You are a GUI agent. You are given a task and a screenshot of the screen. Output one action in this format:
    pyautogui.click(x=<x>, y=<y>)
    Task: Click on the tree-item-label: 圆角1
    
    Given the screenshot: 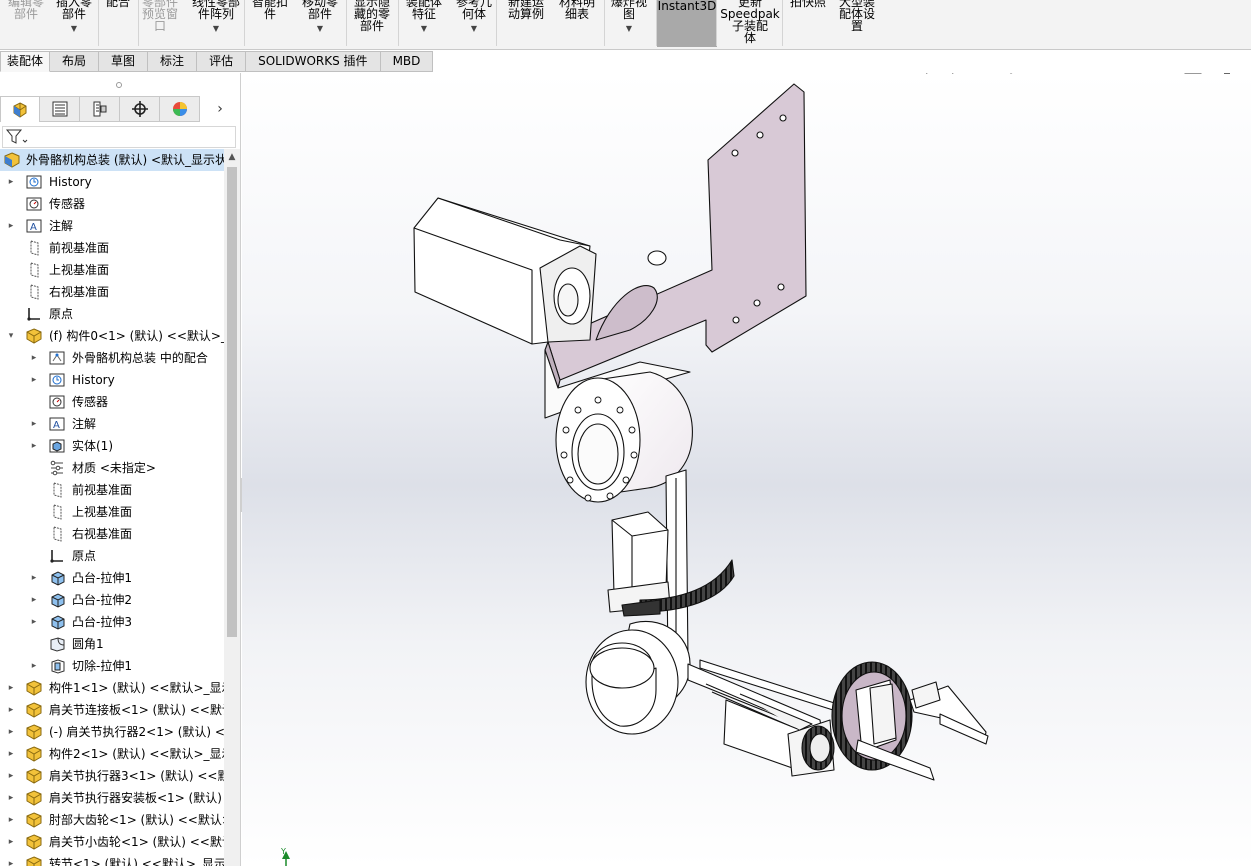 What is the action you would take?
    pyautogui.click(x=88, y=644)
    